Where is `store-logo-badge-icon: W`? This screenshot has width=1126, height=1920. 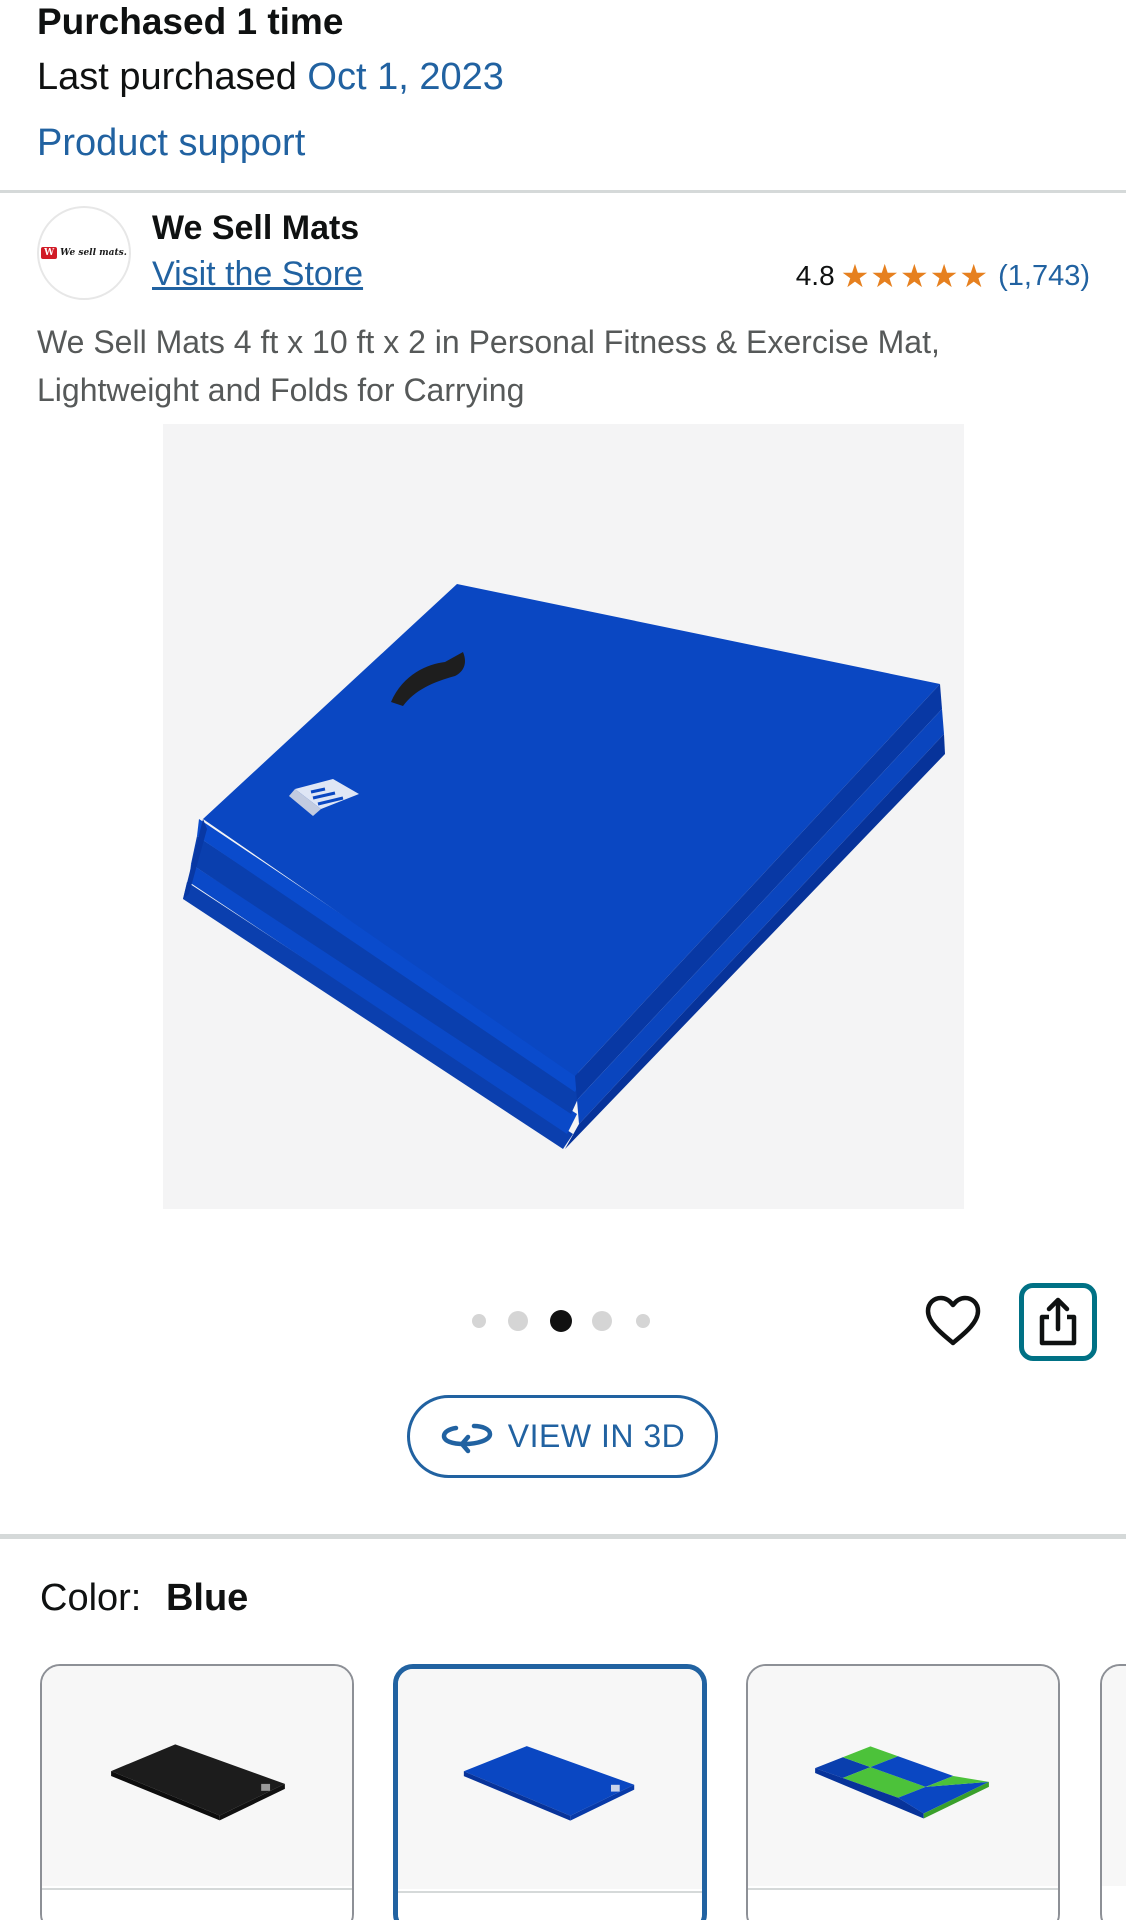 store-logo-badge-icon: W is located at coordinates (49, 253).